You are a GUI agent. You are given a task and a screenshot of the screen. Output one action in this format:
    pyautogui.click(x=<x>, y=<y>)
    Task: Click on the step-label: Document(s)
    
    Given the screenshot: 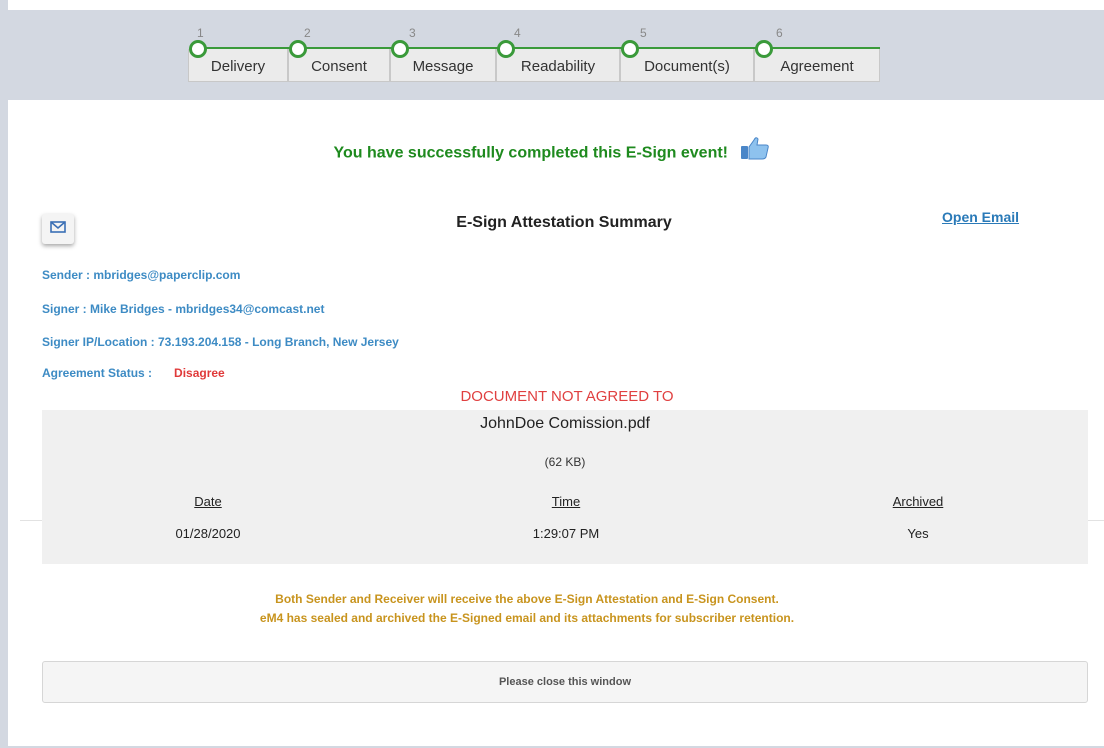 What is the action you would take?
    pyautogui.click(x=687, y=66)
    